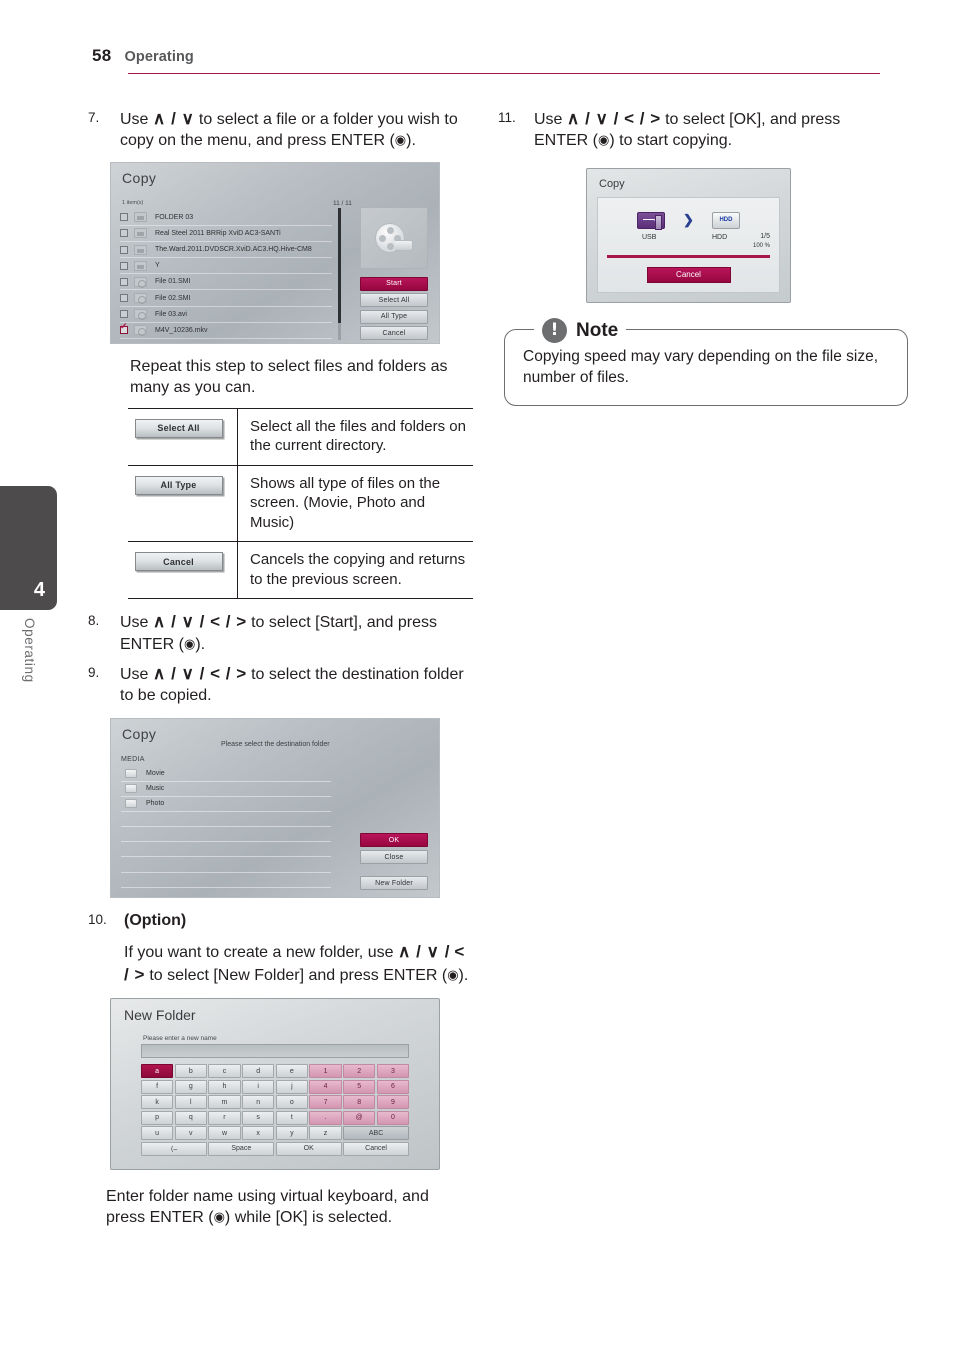 The image size is (954, 1354). I want to click on key-r: r, so click(224, 1117).